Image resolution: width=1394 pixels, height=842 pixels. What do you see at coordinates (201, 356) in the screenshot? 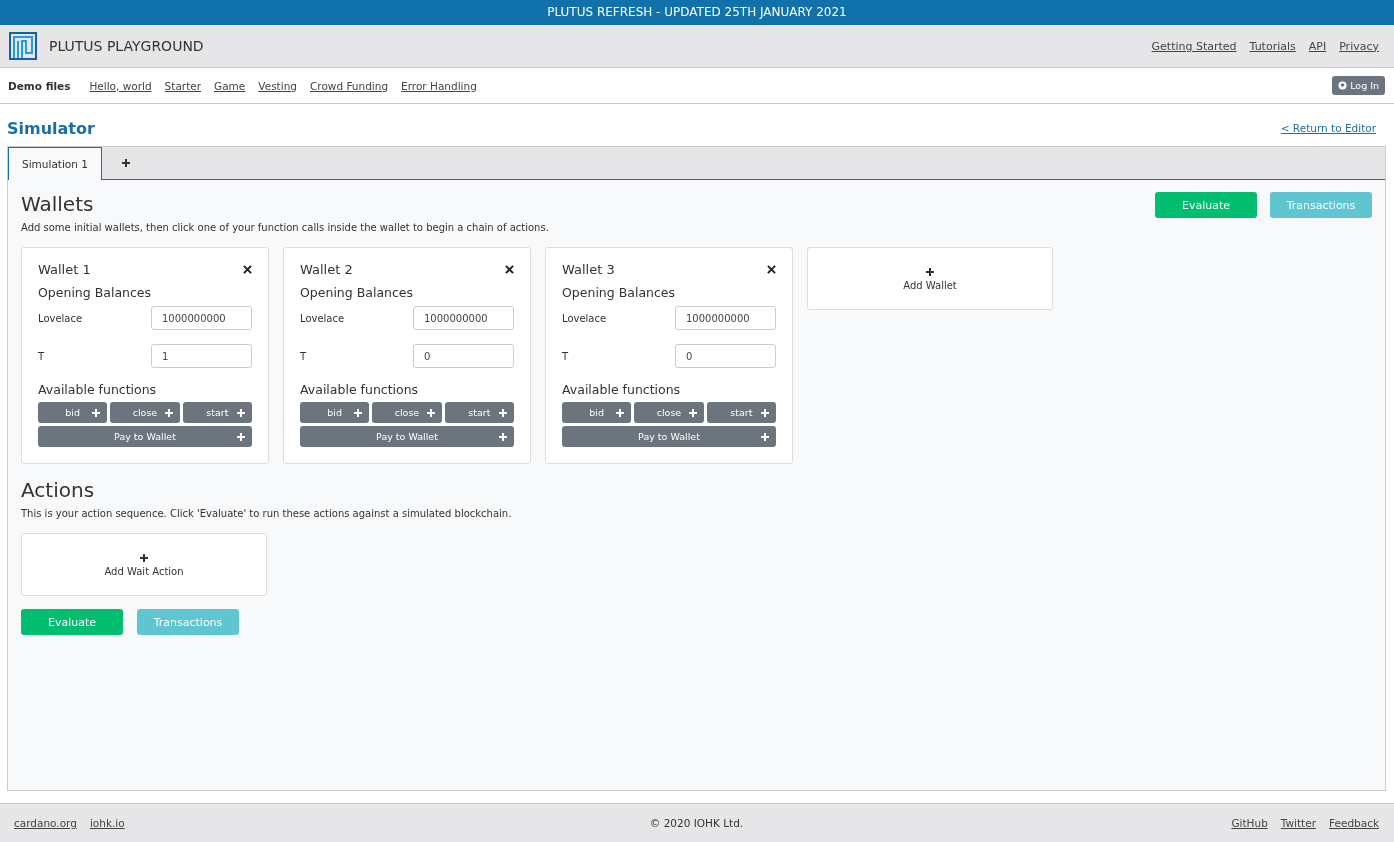
I see `balance-input: 1` at bounding box center [201, 356].